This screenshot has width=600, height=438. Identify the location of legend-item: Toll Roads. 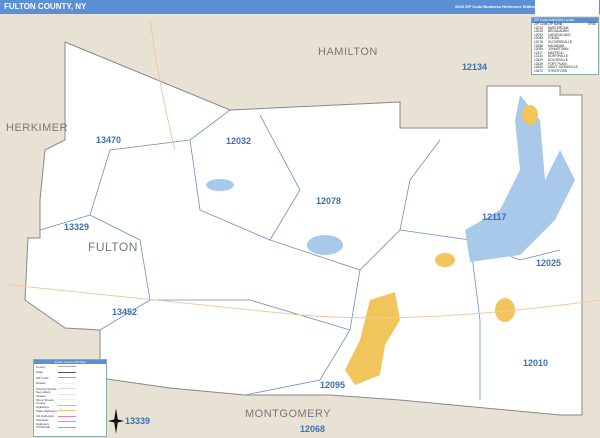
(70, 428).